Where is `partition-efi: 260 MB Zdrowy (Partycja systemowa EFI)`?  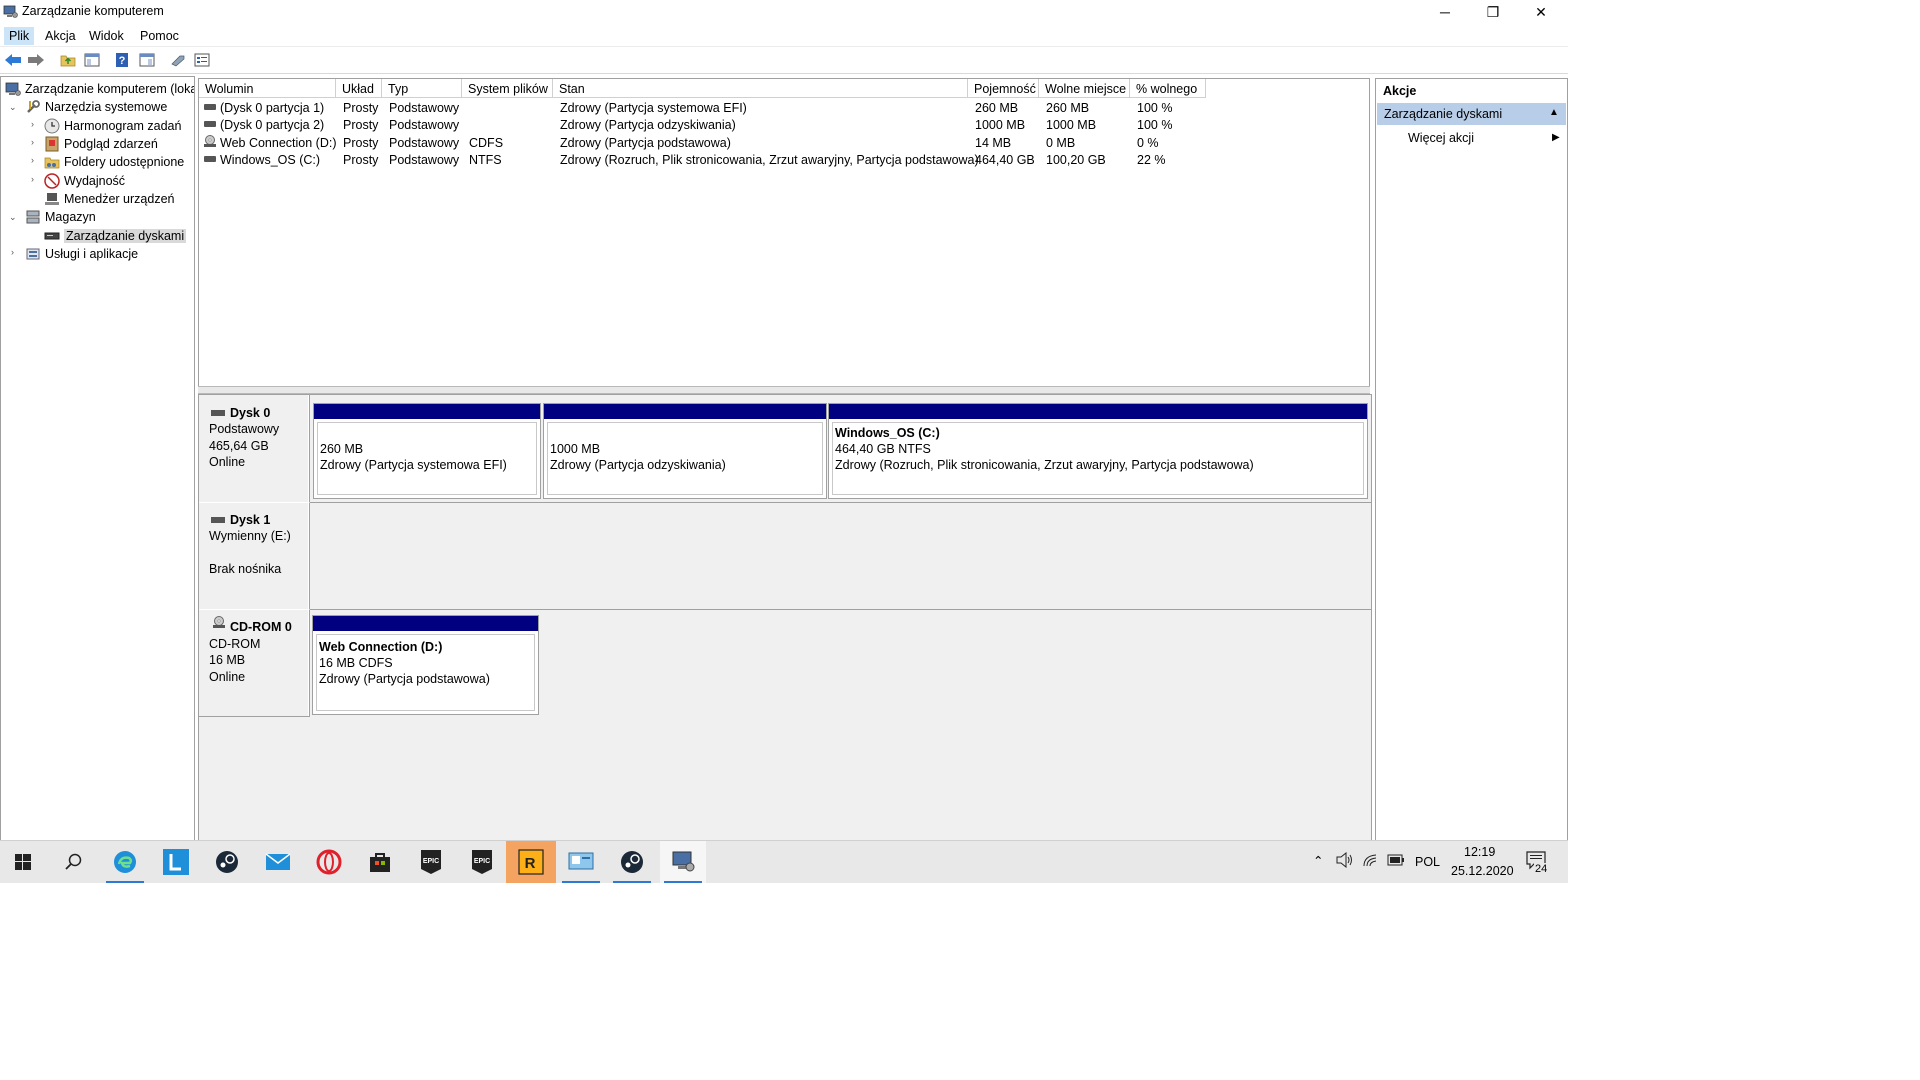
partition-efi: 260 MB Zdrowy (Partycja systemowa EFI) is located at coordinates (427, 451).